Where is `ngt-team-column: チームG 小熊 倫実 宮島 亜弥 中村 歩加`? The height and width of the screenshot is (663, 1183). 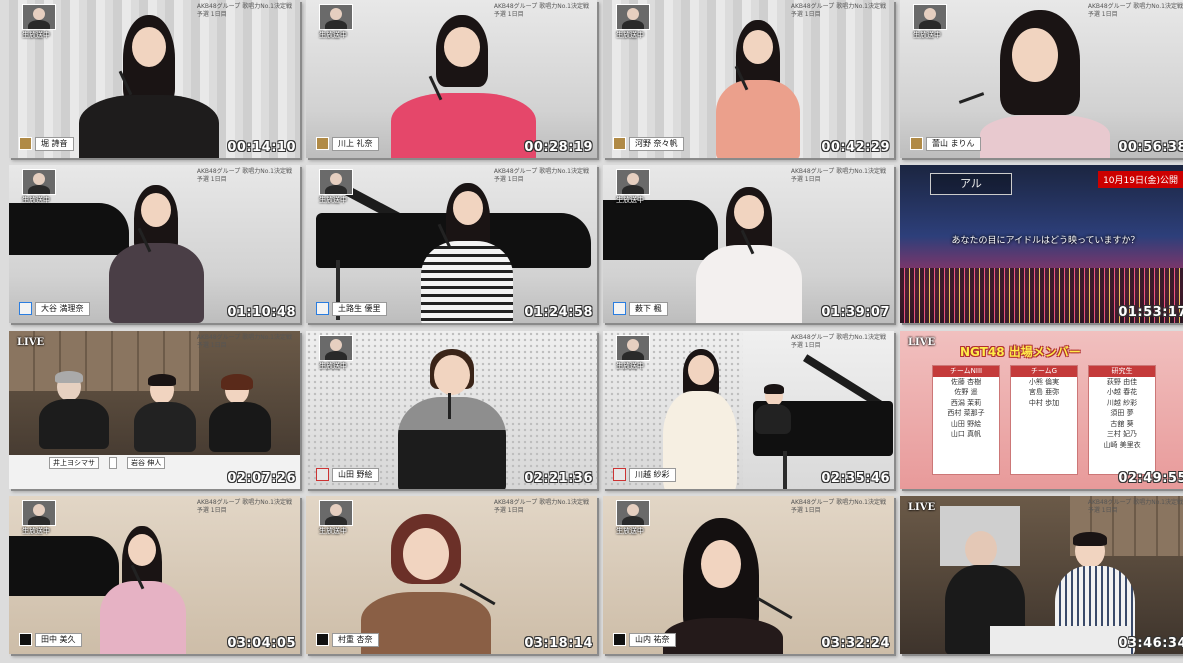 ngt-team-column: チームG 小熊 倫実 宮島 亜弥 中村 歩加 is located at coordinates (1044, 420).